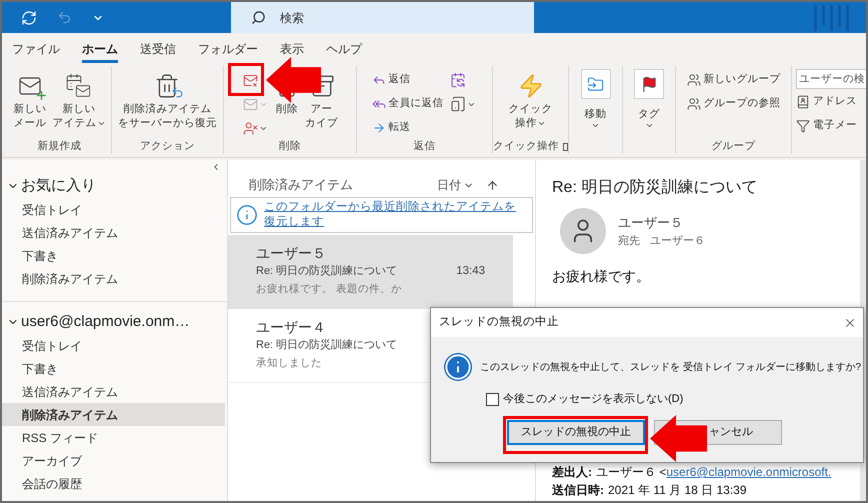  What do you see at coordinates (395, 215) in the screenshot?
I see `restore-link: このフォルダーから最近削除されたアイテムを復元します` at bounding box center [395, 215].